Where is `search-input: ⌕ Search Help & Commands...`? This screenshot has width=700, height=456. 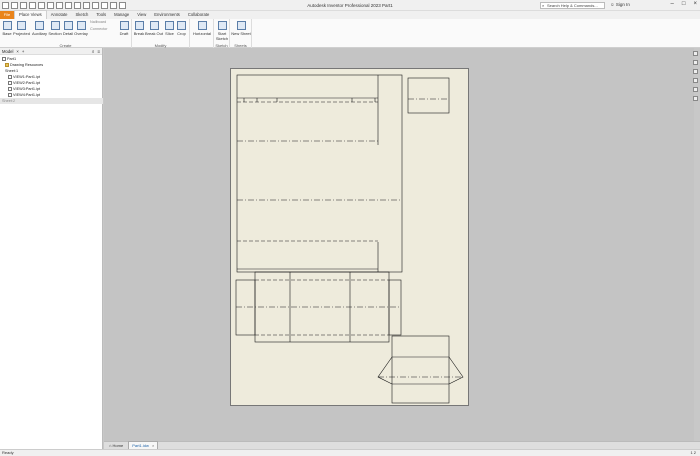 search-input: ⌕ Search Help & Commands... is located at coordinates (572, 5).